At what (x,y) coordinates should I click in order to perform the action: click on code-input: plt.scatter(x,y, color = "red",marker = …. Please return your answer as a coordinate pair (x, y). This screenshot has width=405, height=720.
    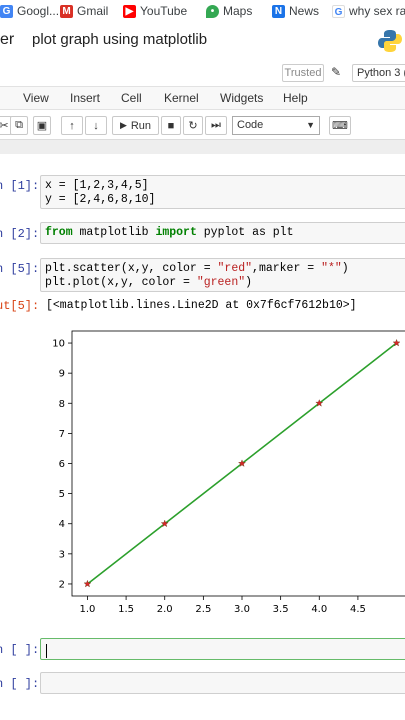
    Looking at the image, I should click on (222, 275).